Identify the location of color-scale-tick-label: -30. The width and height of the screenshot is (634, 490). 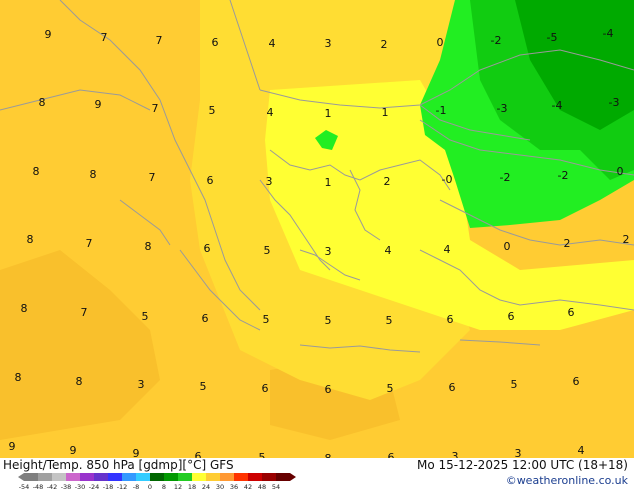
(80, 486).